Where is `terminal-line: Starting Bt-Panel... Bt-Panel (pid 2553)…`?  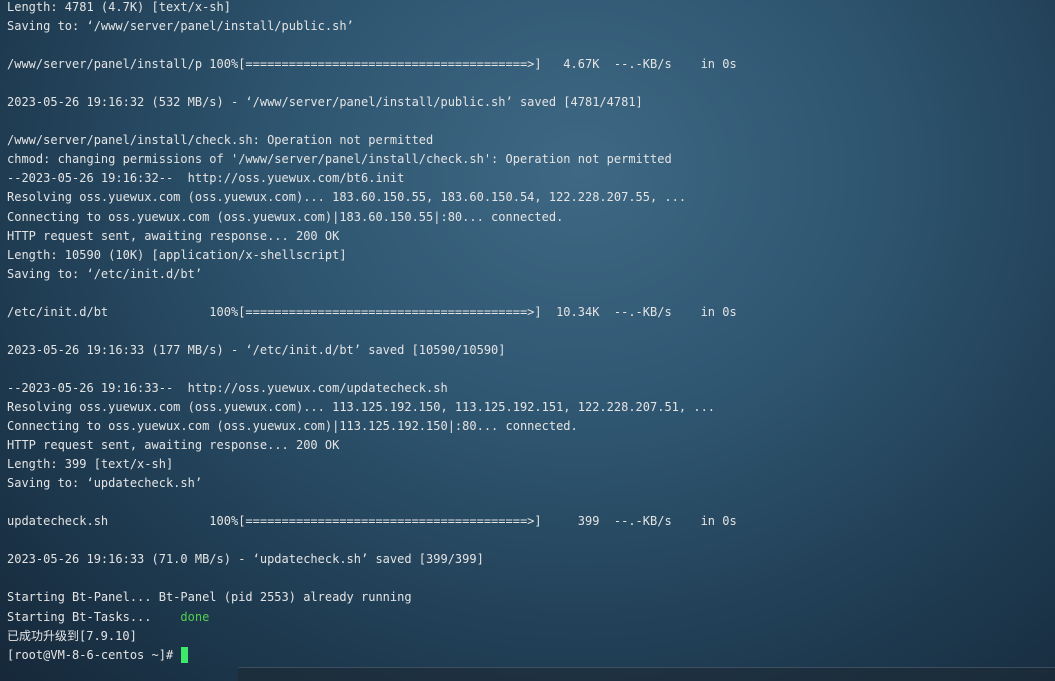
terminal-line: Starting Bt-Panel... Bt-Panel (pid 2553)… is located at coordinates (209, 597).